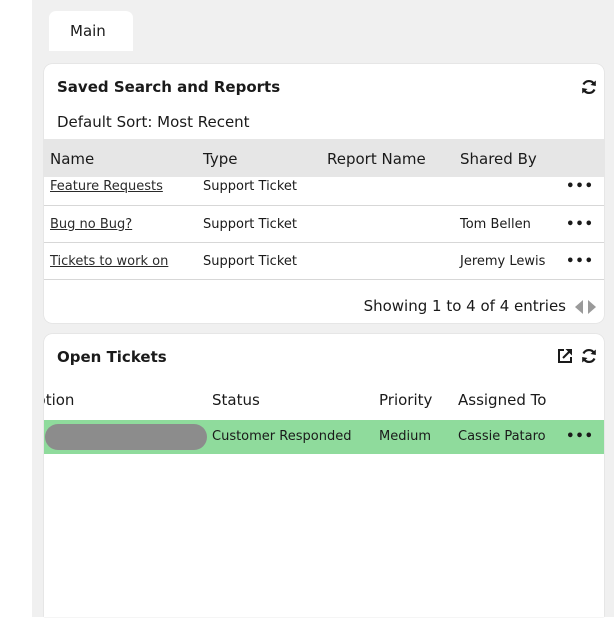 This screenshot has width=614, height=628. Describe the element at coordinates (579, 307) in the screenshot. I see `chevron-left-icon` at that location.